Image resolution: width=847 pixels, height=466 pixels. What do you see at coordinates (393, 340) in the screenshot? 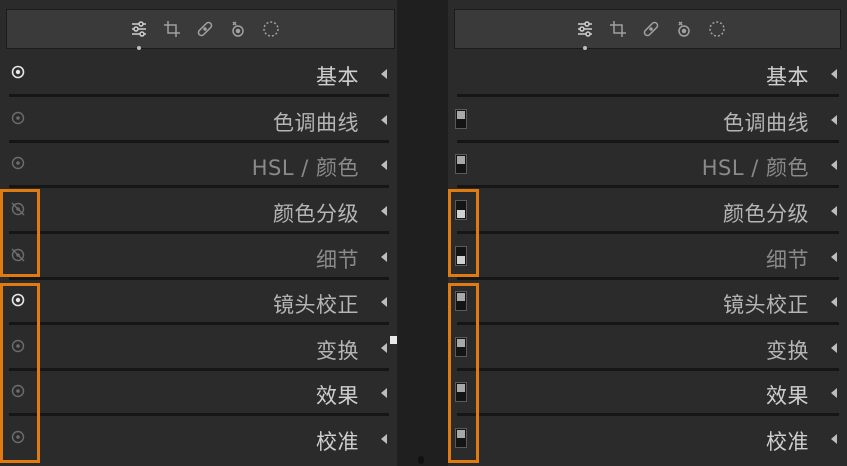
I see `scroll-nub` at bounding box center [393, 340].